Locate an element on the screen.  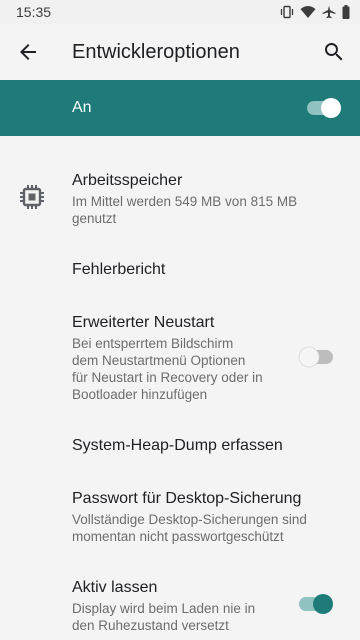
master-switch-label: An is located at coordinates (82, 107).